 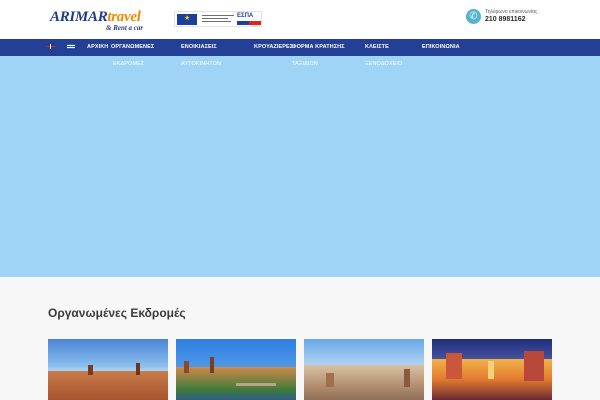 What do you see at coordinates (97, 47) in the screenshot?
I see `nav-item-home: ΑΡΧΙΚΗ` at bounding box center [97, 47].